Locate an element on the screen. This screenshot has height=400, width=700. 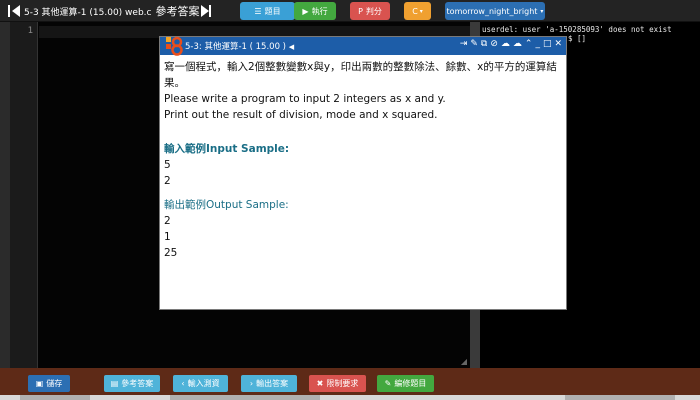
judge-label: 判分 is located at coordinates (373, 11).